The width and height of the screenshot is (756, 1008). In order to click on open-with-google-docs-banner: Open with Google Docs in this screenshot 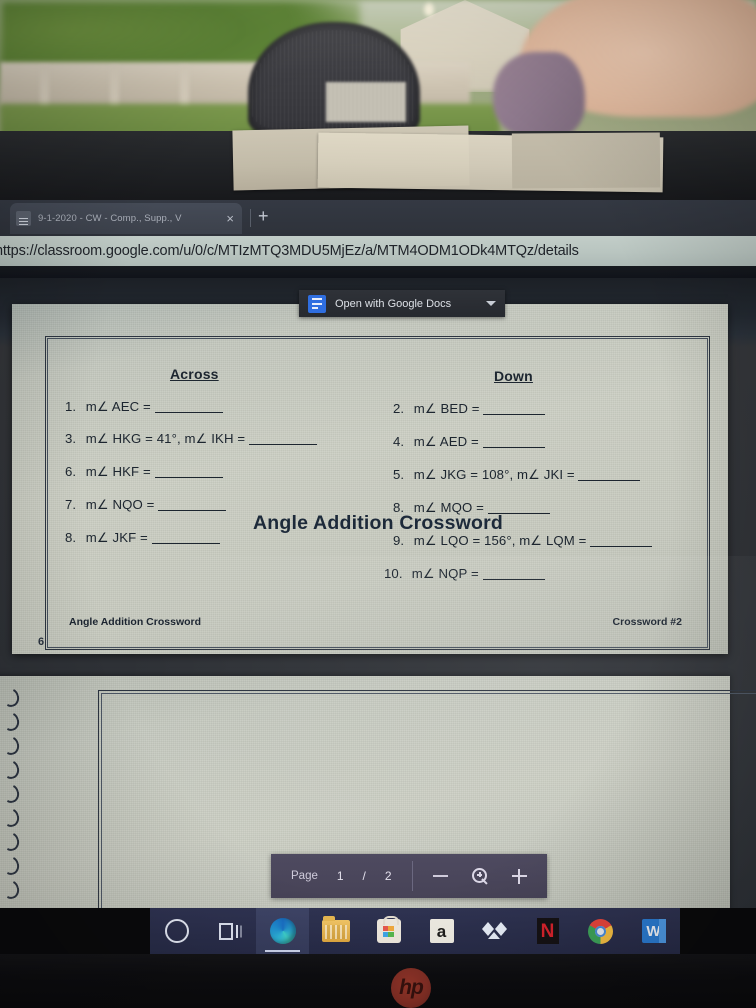, I will do `click(402, 303)`.